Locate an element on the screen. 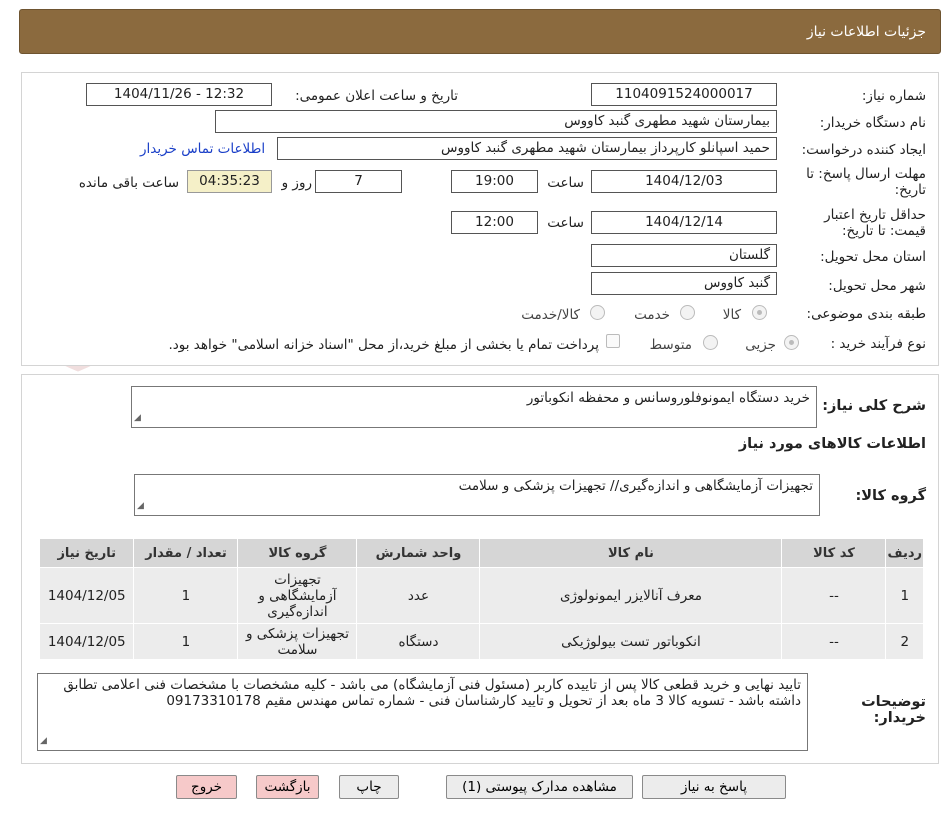  need-number-field: 1104091524000017 is located at coordinates (684, 94).